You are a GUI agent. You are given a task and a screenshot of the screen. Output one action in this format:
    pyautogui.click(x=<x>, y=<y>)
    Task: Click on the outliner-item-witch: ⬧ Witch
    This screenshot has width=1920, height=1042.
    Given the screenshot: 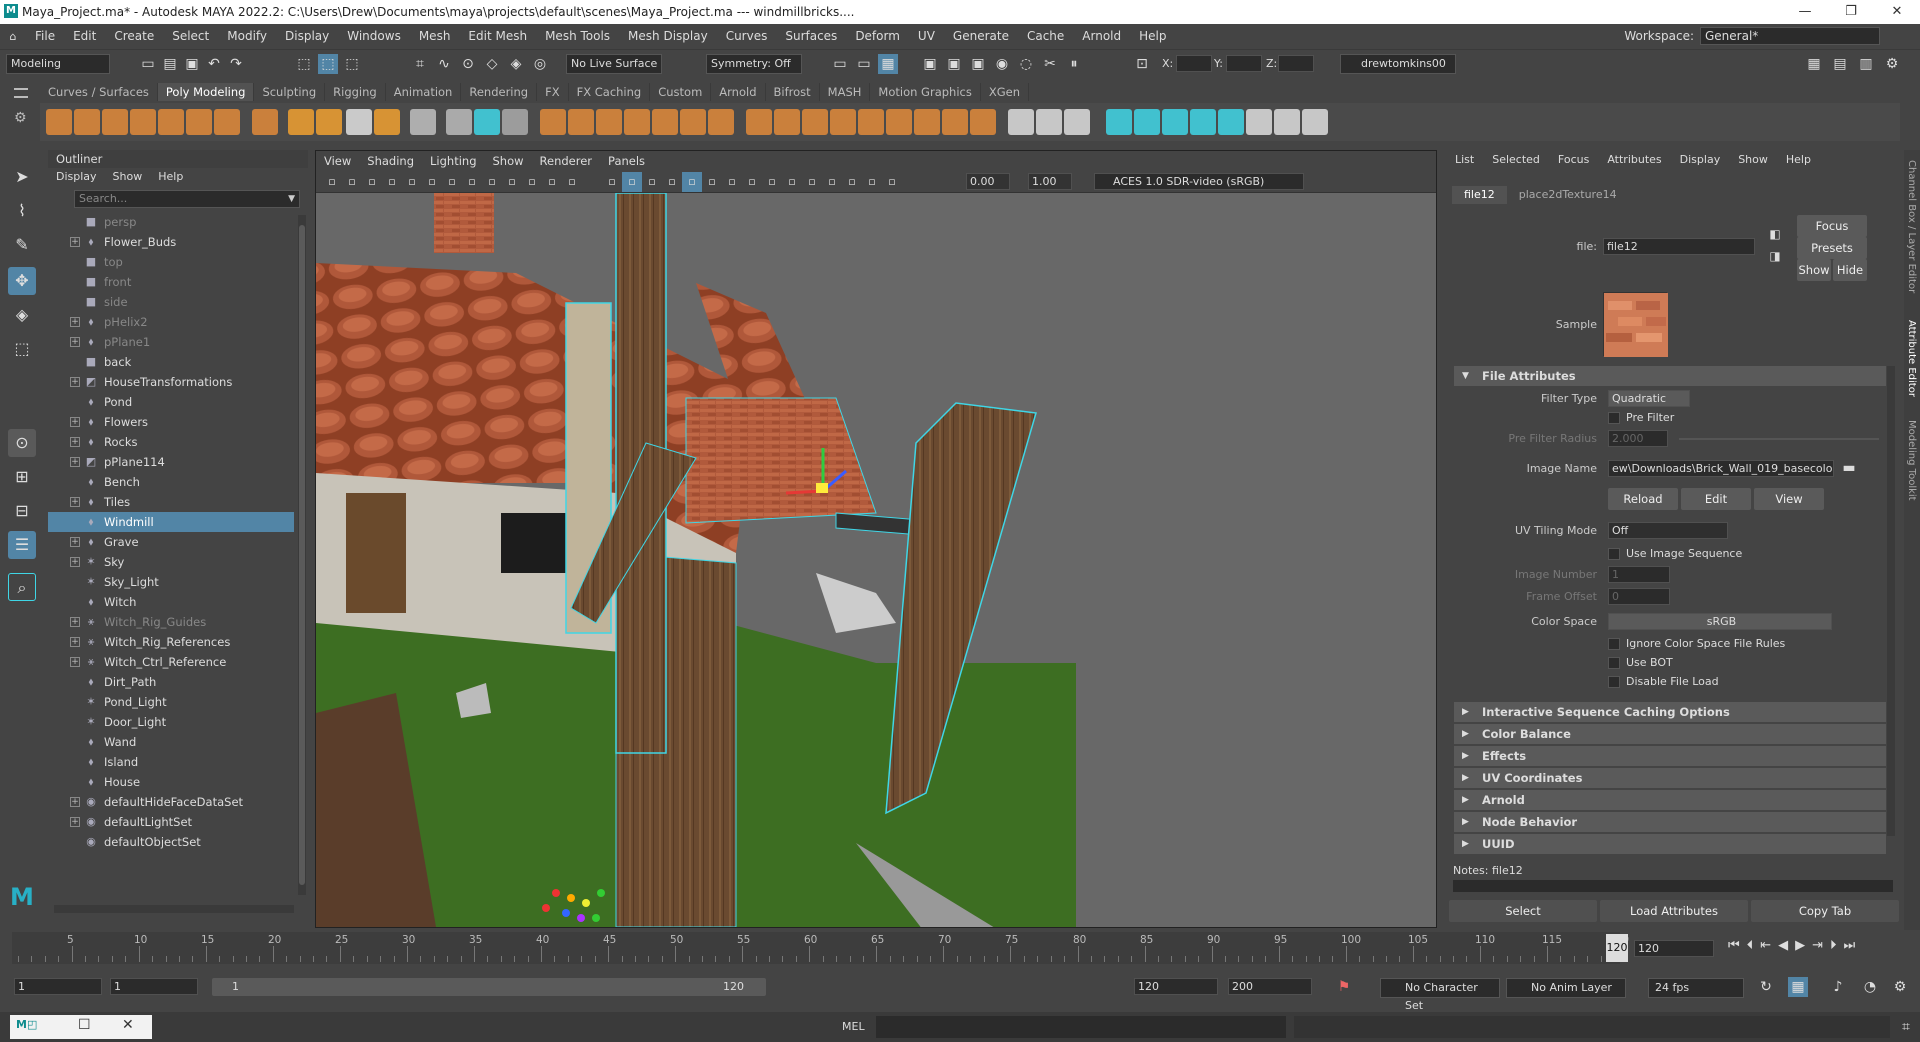 What is the action you would take?
    pyautogui.click(x=171, y=602)
    